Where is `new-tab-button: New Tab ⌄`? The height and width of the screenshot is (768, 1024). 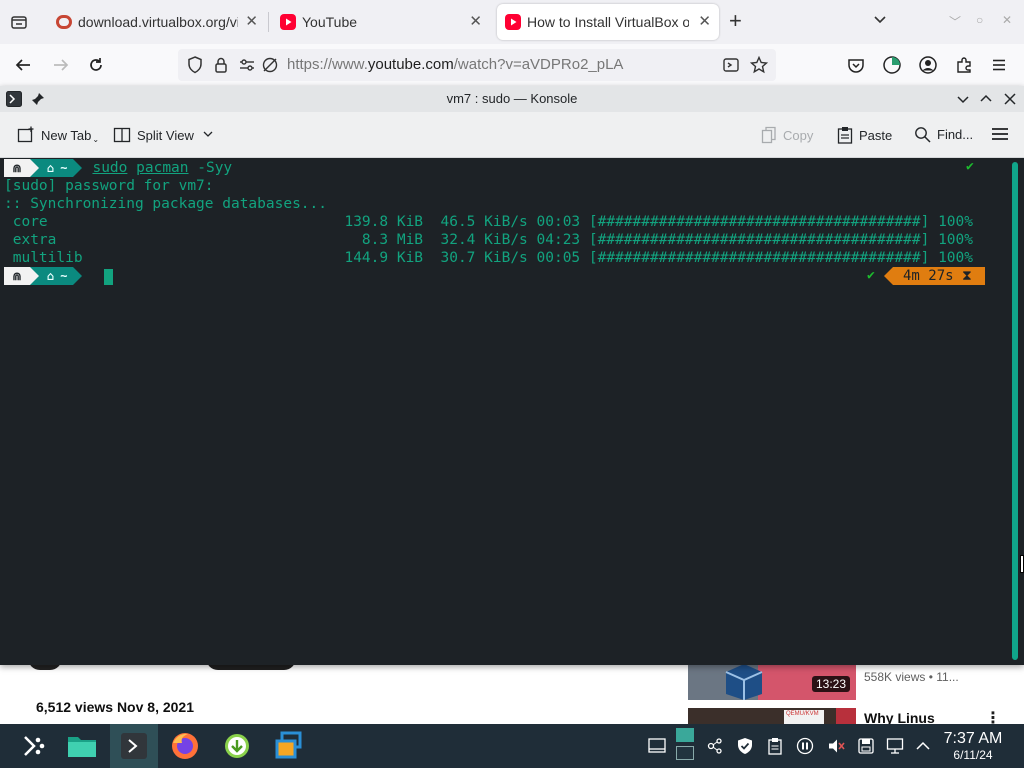
new-tab-button: New Tab ⌄ is located at coordinates (58, 135).